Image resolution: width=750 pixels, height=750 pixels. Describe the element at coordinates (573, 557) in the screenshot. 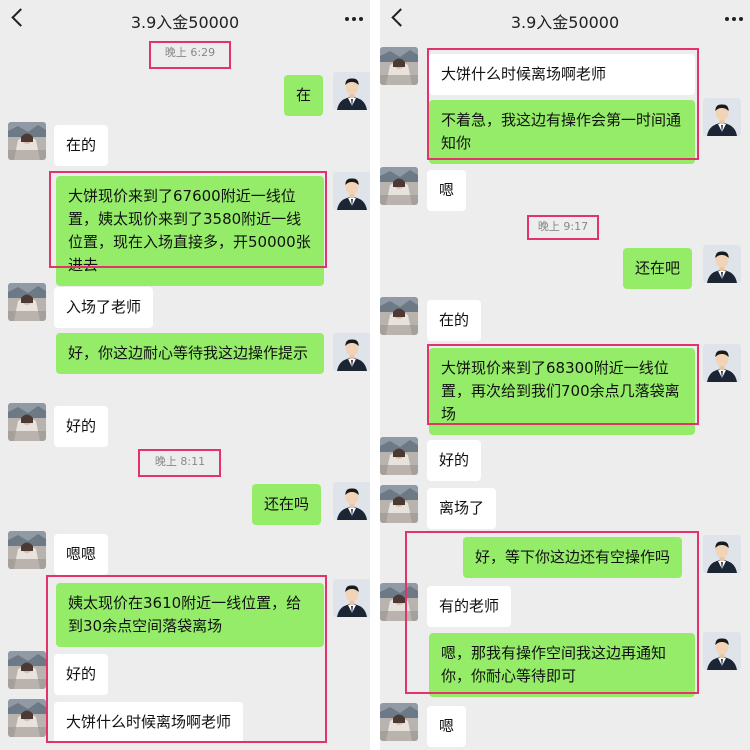

I see `message-bubble: 好，等下你这边还有空操作吗` at that location.